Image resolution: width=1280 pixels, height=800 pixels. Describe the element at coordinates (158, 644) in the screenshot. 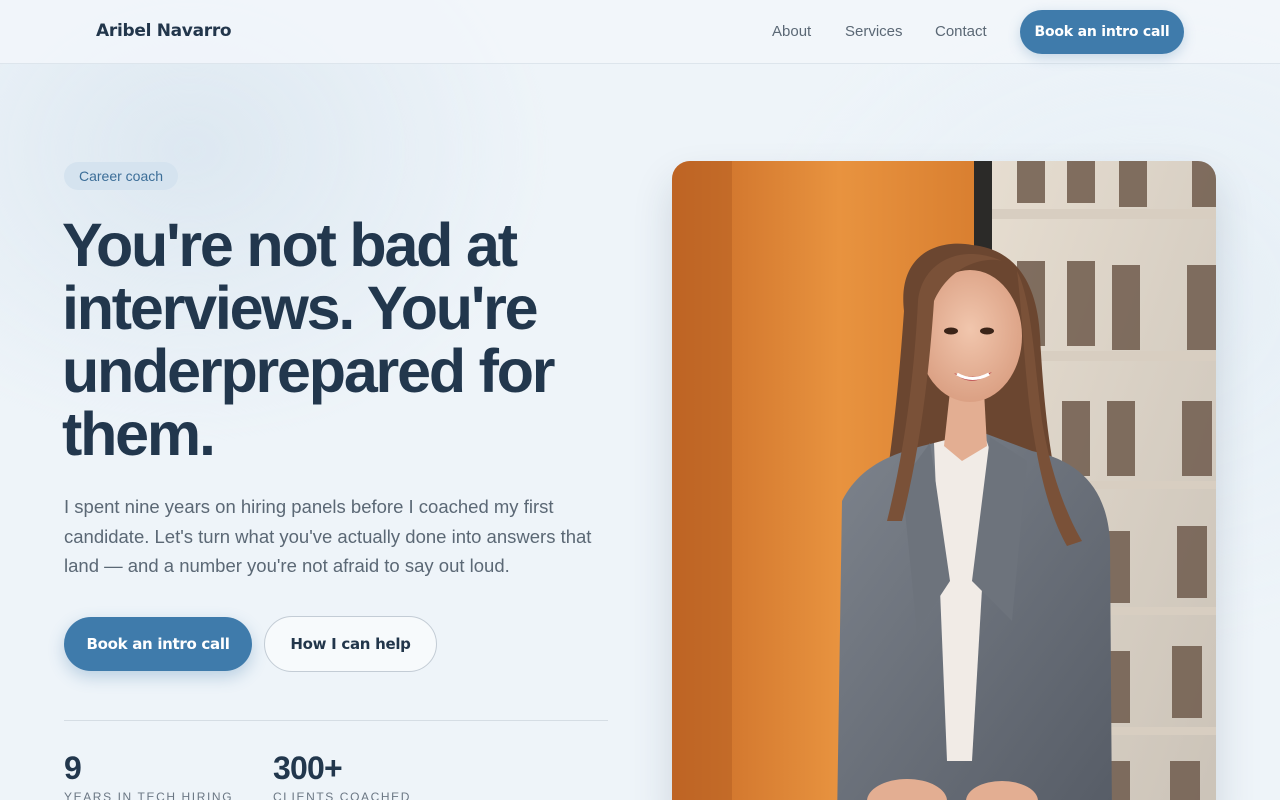

I see `book-intro-call-button: Book an intro call` at that location.